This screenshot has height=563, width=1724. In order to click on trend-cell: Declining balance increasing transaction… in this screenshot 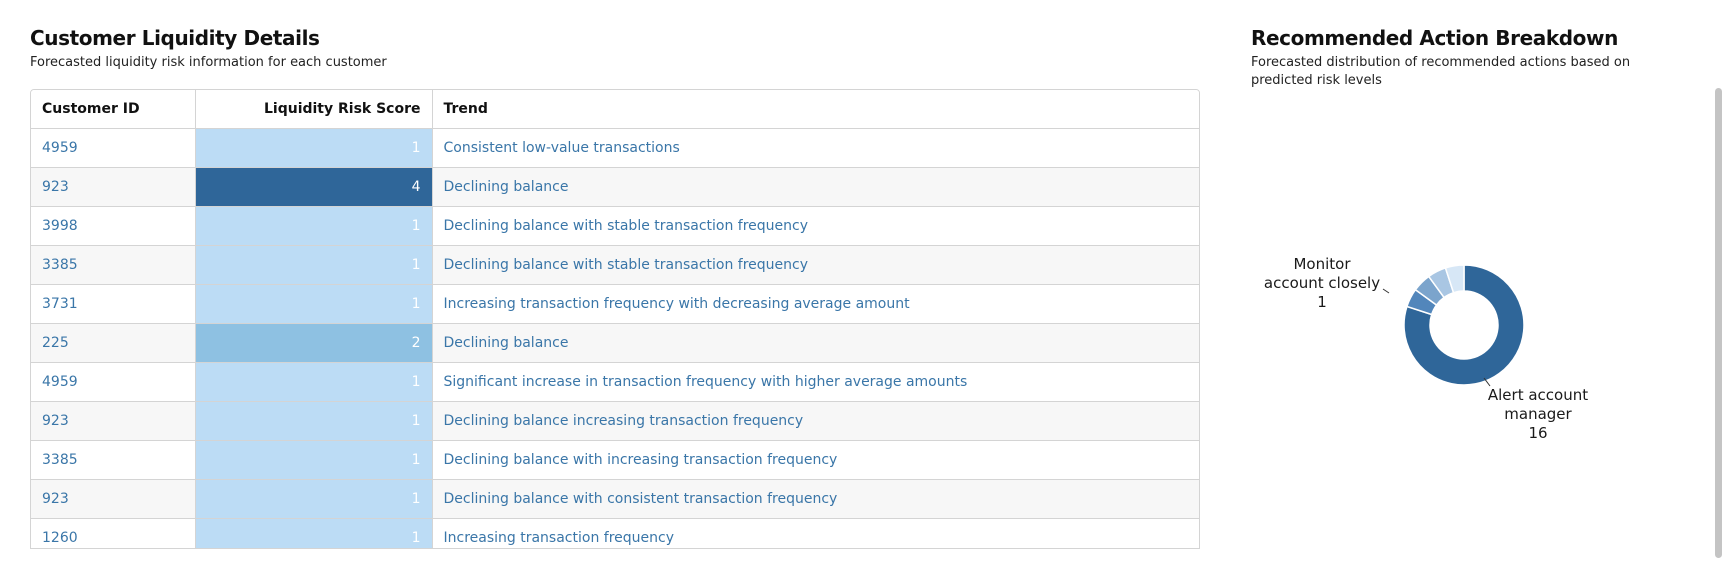, I will do `click(815, 421)`.